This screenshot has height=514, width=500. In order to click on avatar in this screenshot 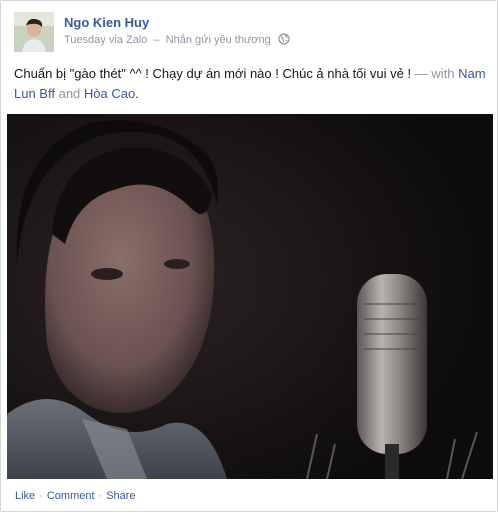, I will do `click(34, 32)`.